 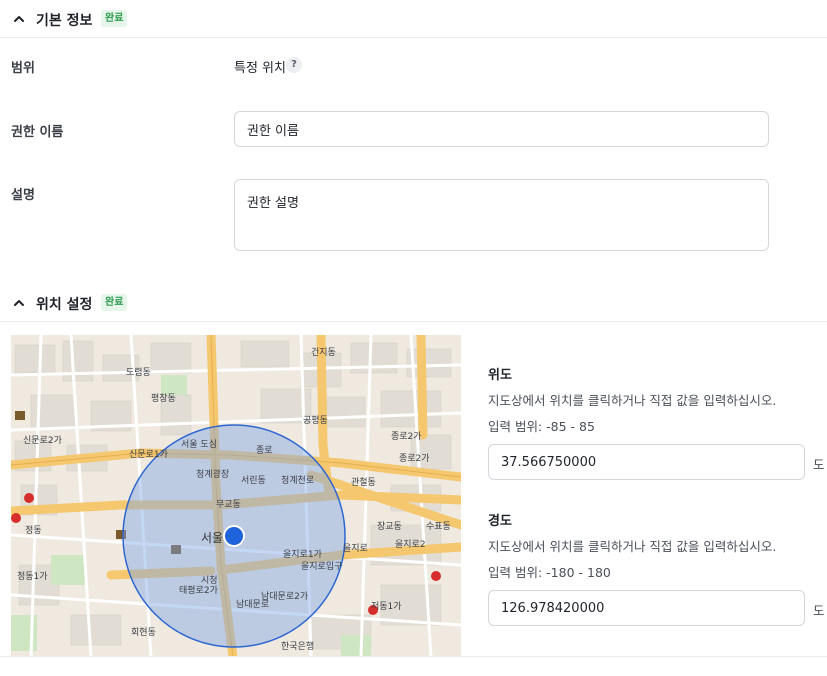 I want to click on longitude-value: 126.978420000, so click(x=553, y=608).